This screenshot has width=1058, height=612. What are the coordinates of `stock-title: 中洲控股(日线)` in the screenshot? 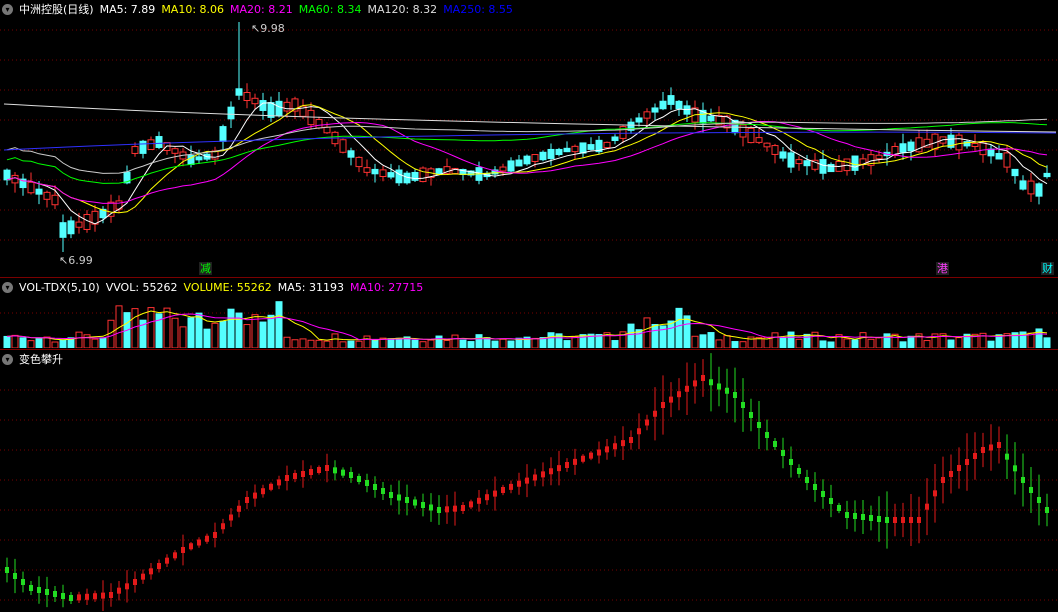 It's located at (56, 9).